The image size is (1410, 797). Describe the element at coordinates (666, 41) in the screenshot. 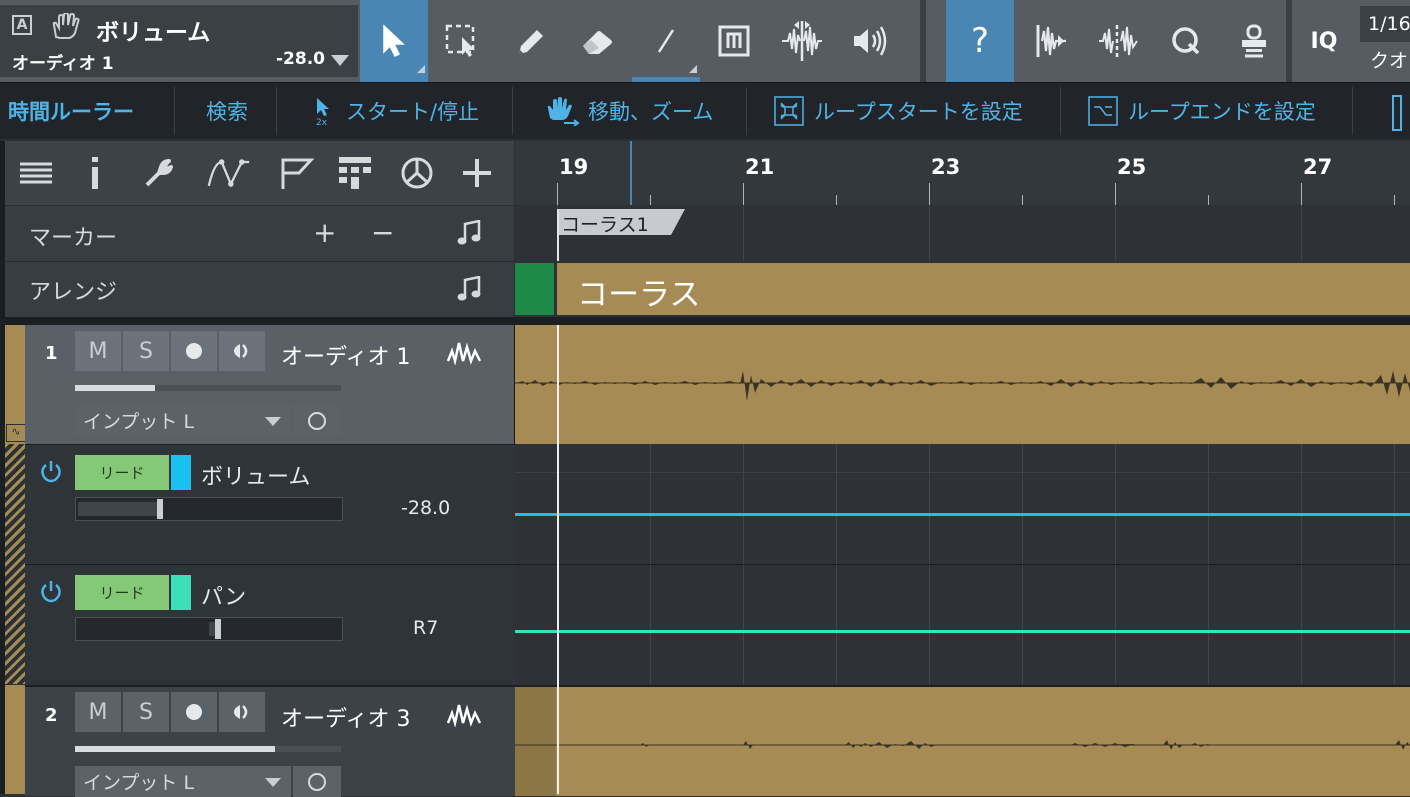

I see `line-tool-button` at that location.